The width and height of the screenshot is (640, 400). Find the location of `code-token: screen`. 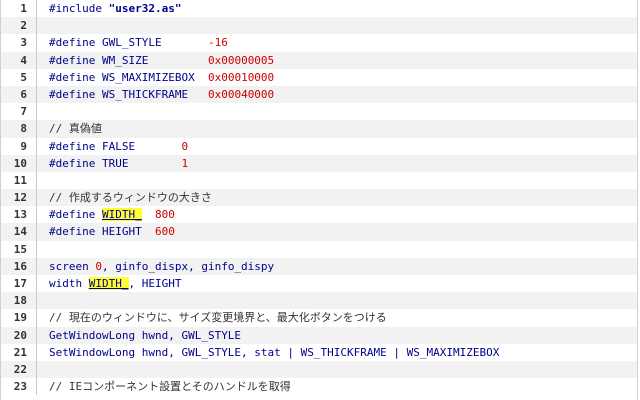

code-token: screen is located at coordinates (72, 266).